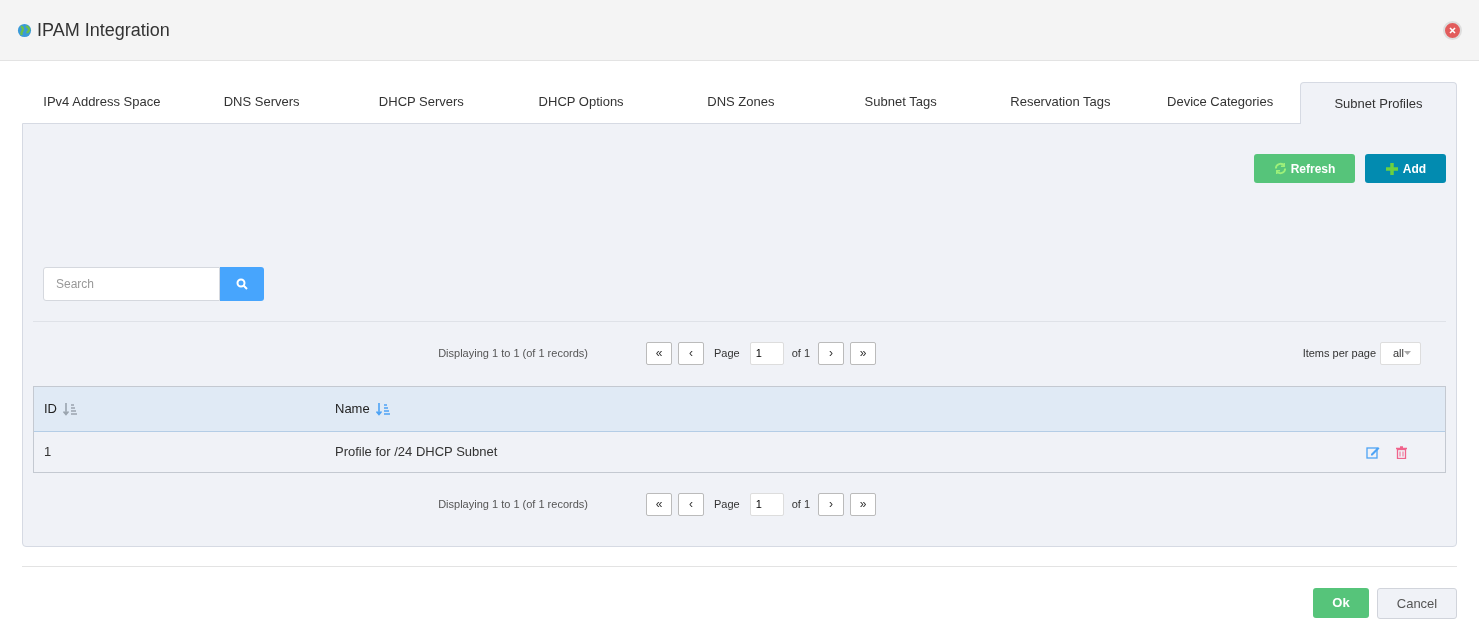 Image resolution: width=1479 pixels, height=639 pixels. Describe the element at coordinates (1280, 168) in the screenshot. I see `refresh-icon` at that location.